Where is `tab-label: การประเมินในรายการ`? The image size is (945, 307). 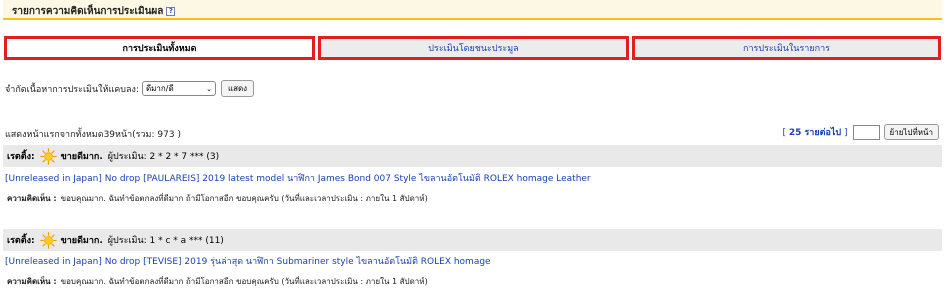 tab-label: การประเมินในรายการ is located at coordinates (786, 49).